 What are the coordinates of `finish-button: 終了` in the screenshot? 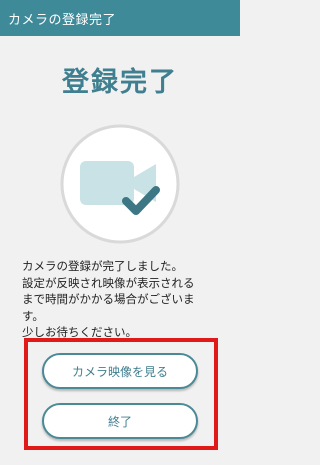 It's located at (120, 421).